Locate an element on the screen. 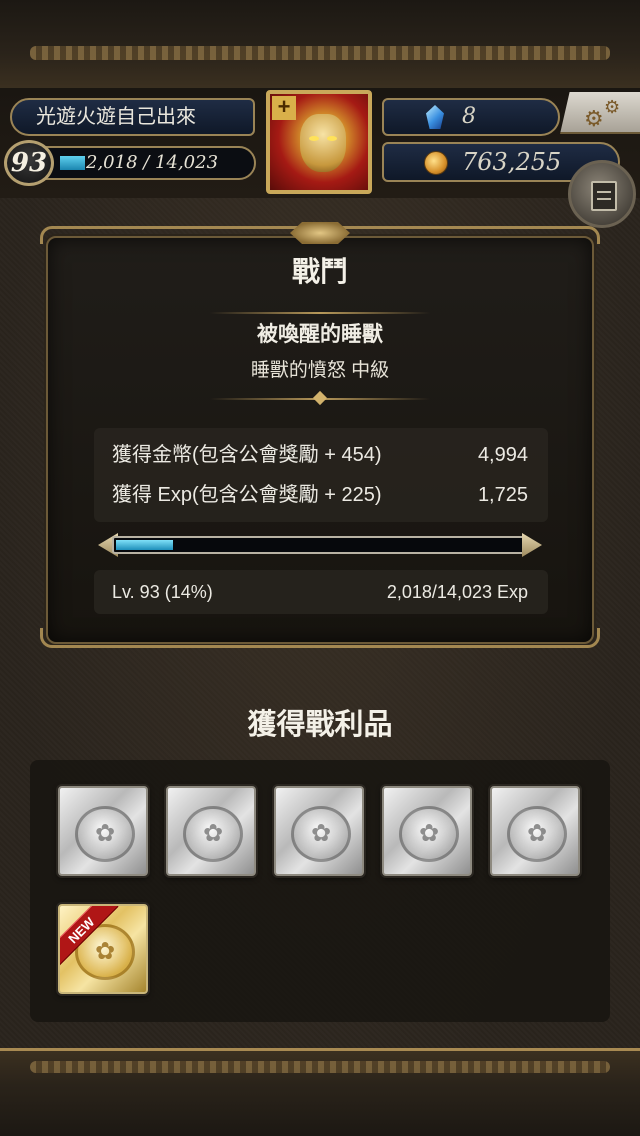 This screenshot has height=1136, width=640. level-exp-text: 2,018/14,023 Exp is located at coordinates (457, 592).